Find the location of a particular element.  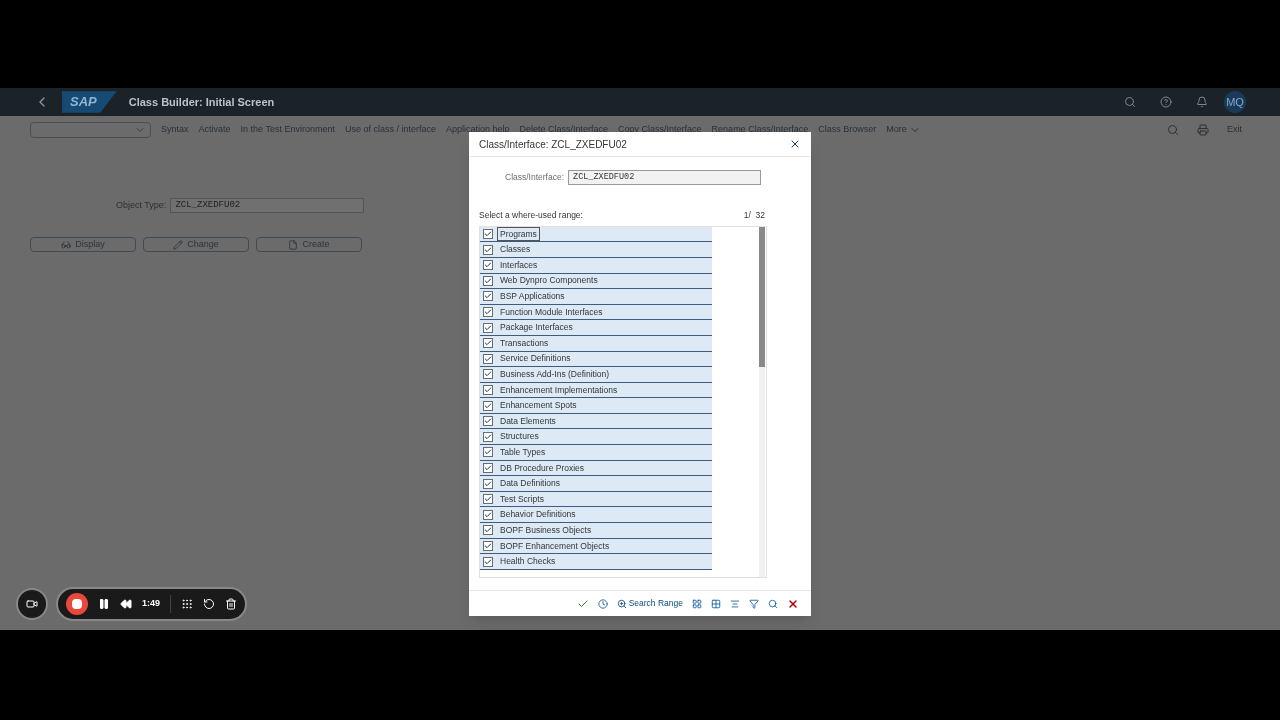

stop-button is located at coordinates (77, 604).